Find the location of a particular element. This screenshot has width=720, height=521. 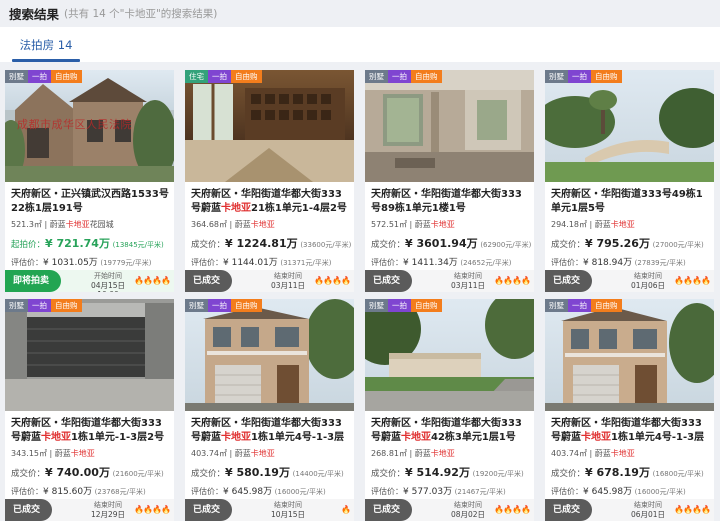

eval-unit: (24652元/平米) is located at coordinates (486, 263).